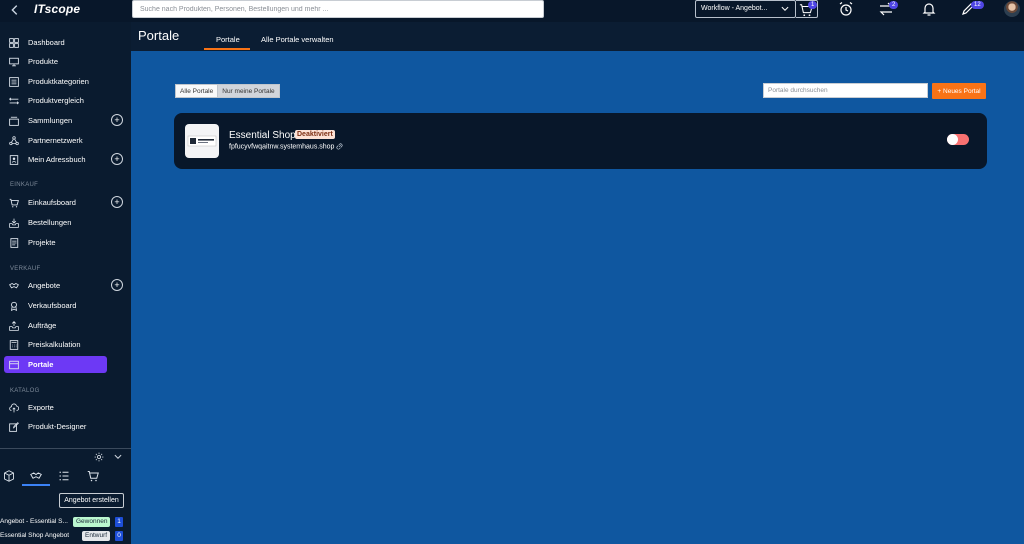  I want to click on chevron-left-icon, so click(15, 10).